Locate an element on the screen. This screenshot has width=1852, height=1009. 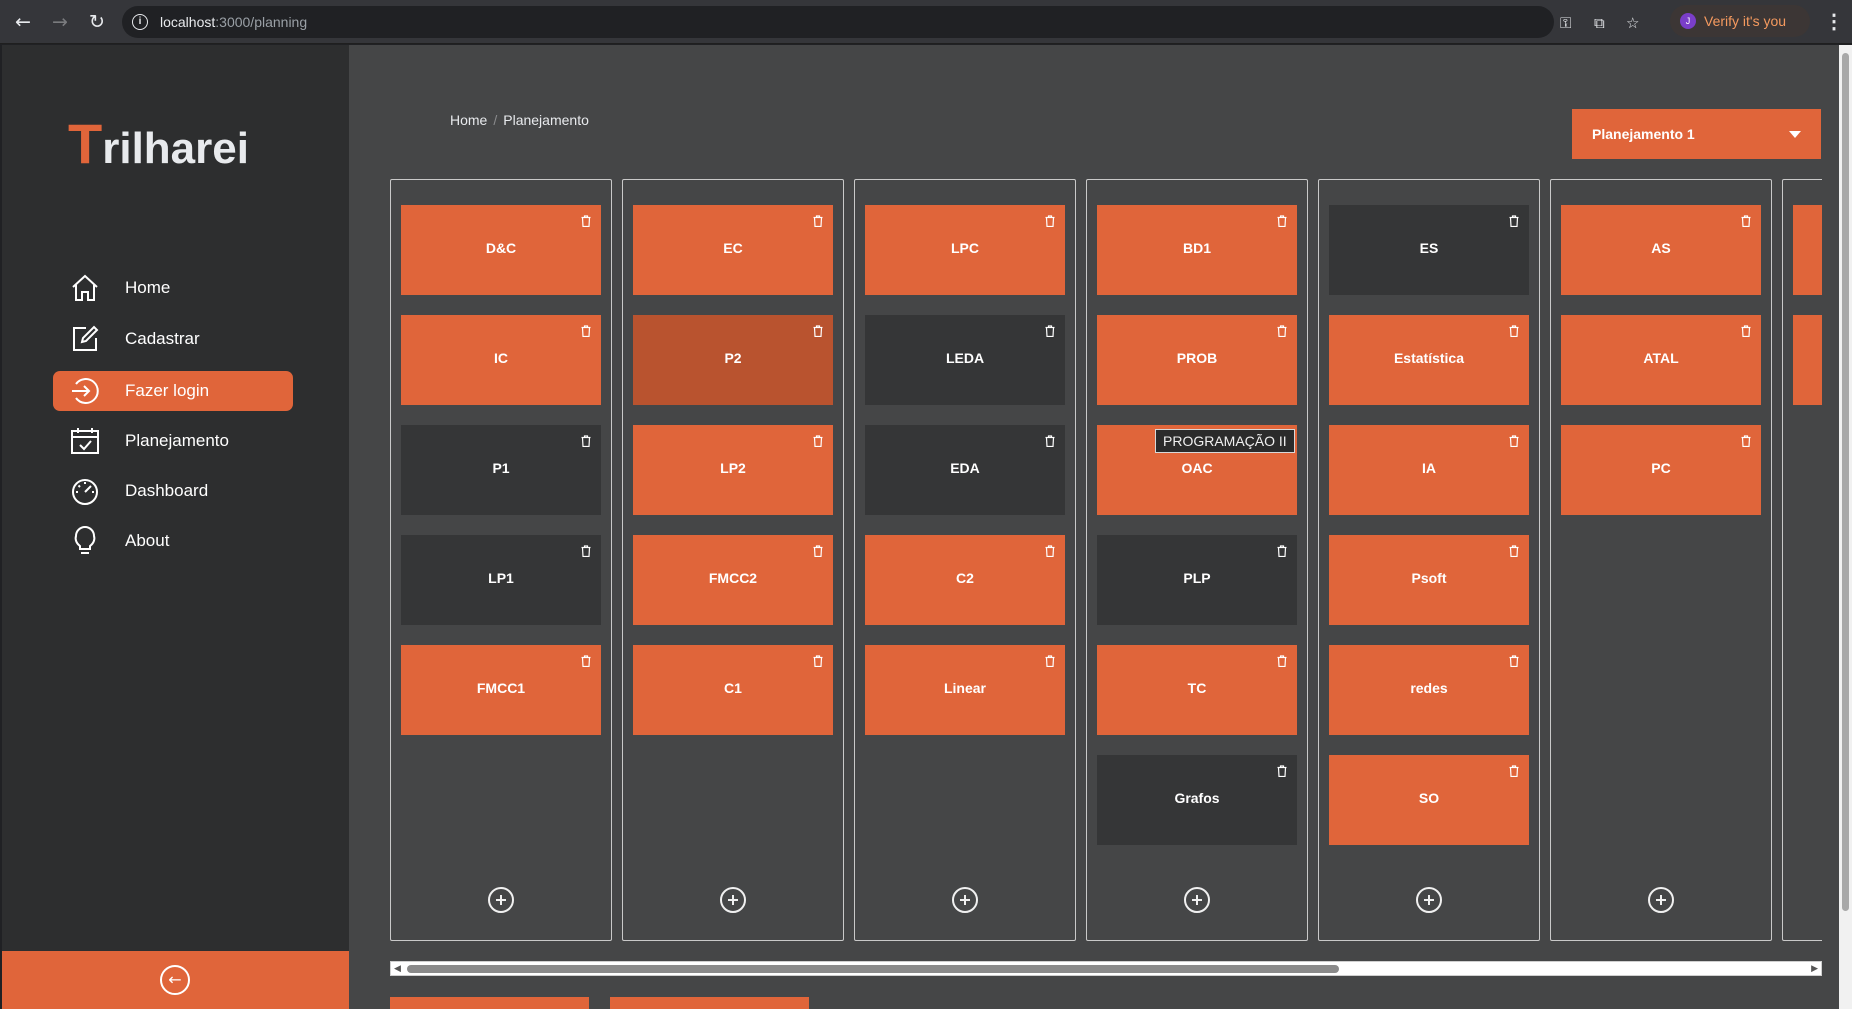
password-key-icon: ⚿ is located at coordinates (1565, 23).